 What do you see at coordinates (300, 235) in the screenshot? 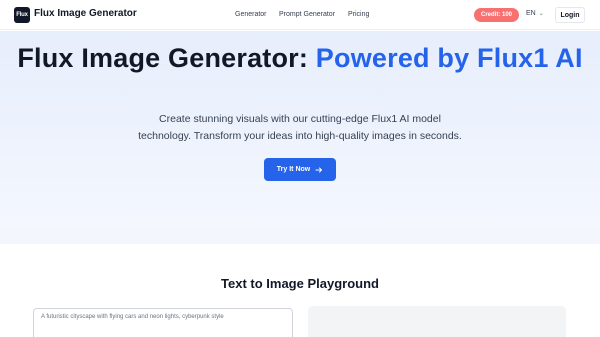
I see `section-divider-band` at bounding box center [300, 235].